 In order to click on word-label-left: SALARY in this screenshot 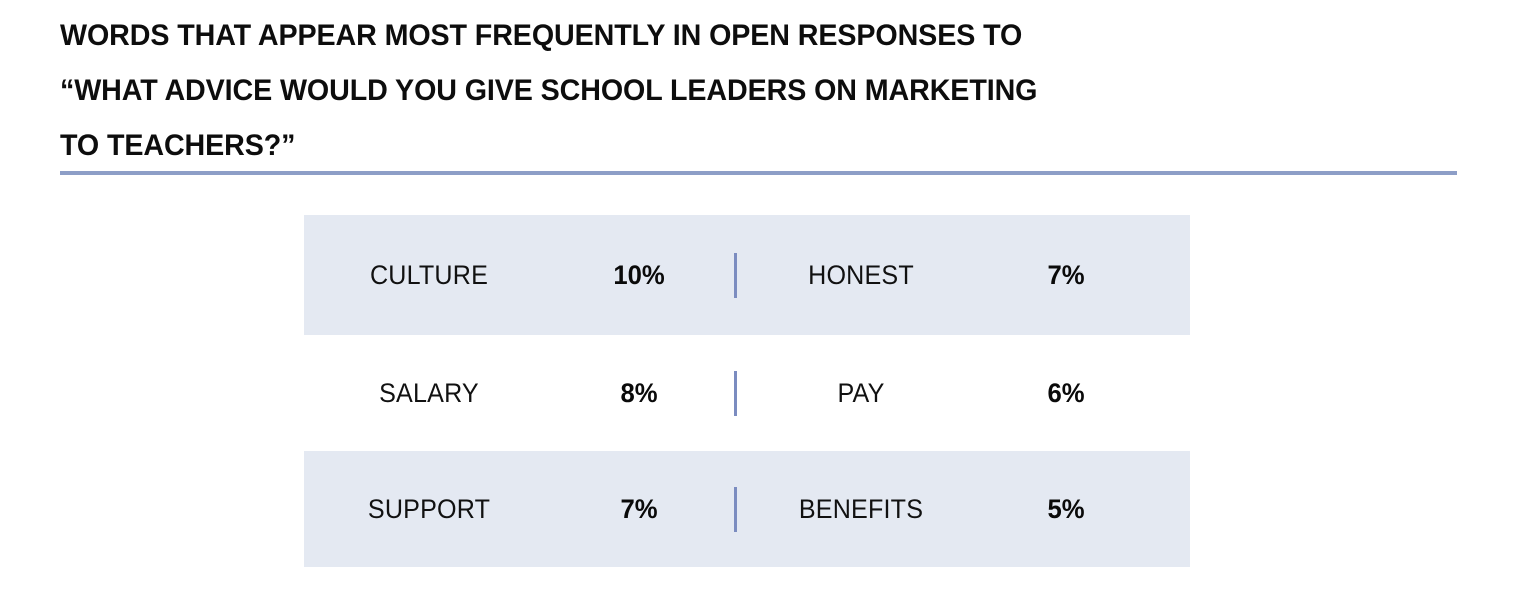, I will do `click(429, 392)`.